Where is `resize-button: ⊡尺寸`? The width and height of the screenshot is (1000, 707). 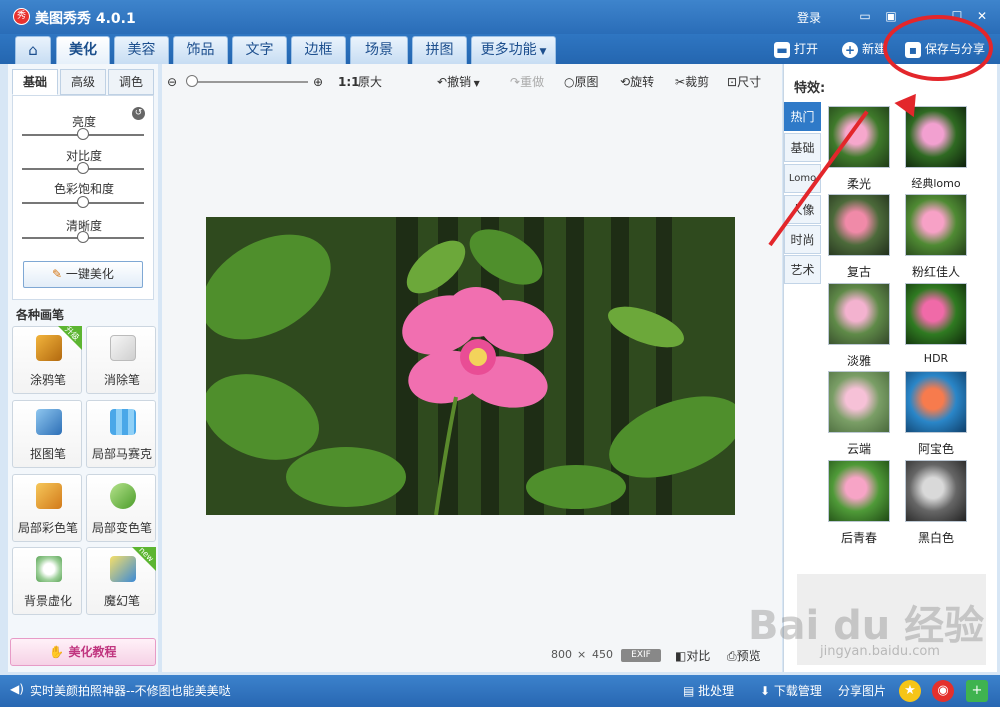
resize-button: ⊡尺寸 is located at coordinates (744, 82).